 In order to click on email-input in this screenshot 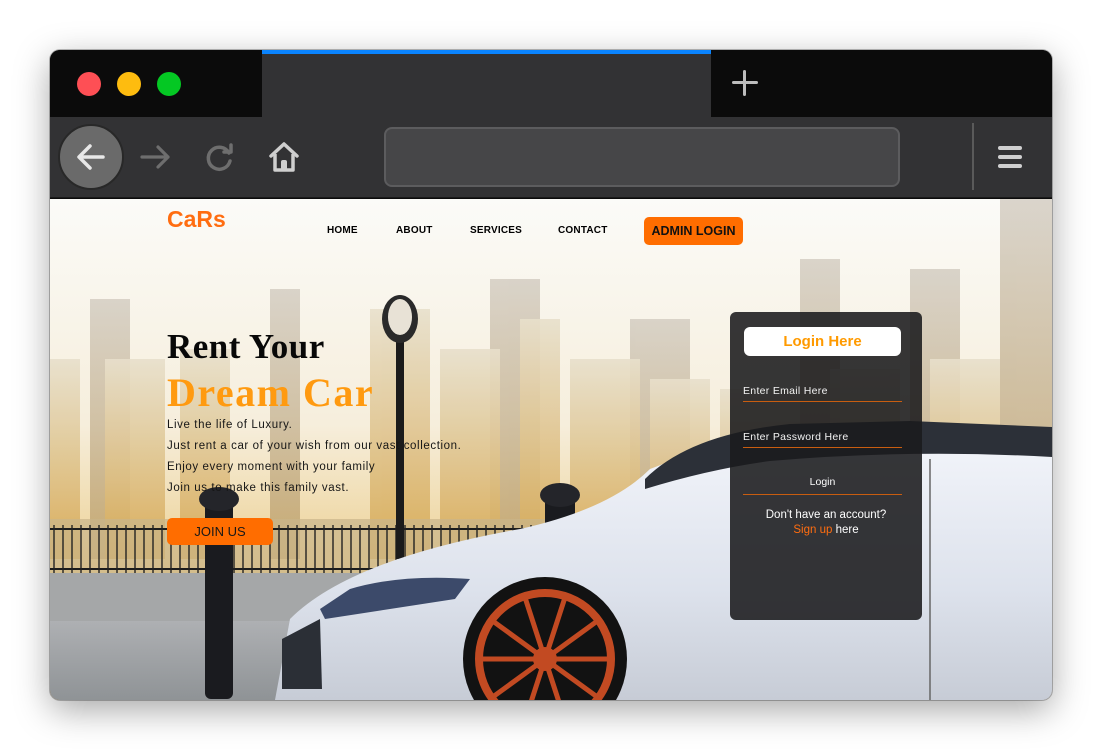, I will do `click(822, 391)`.